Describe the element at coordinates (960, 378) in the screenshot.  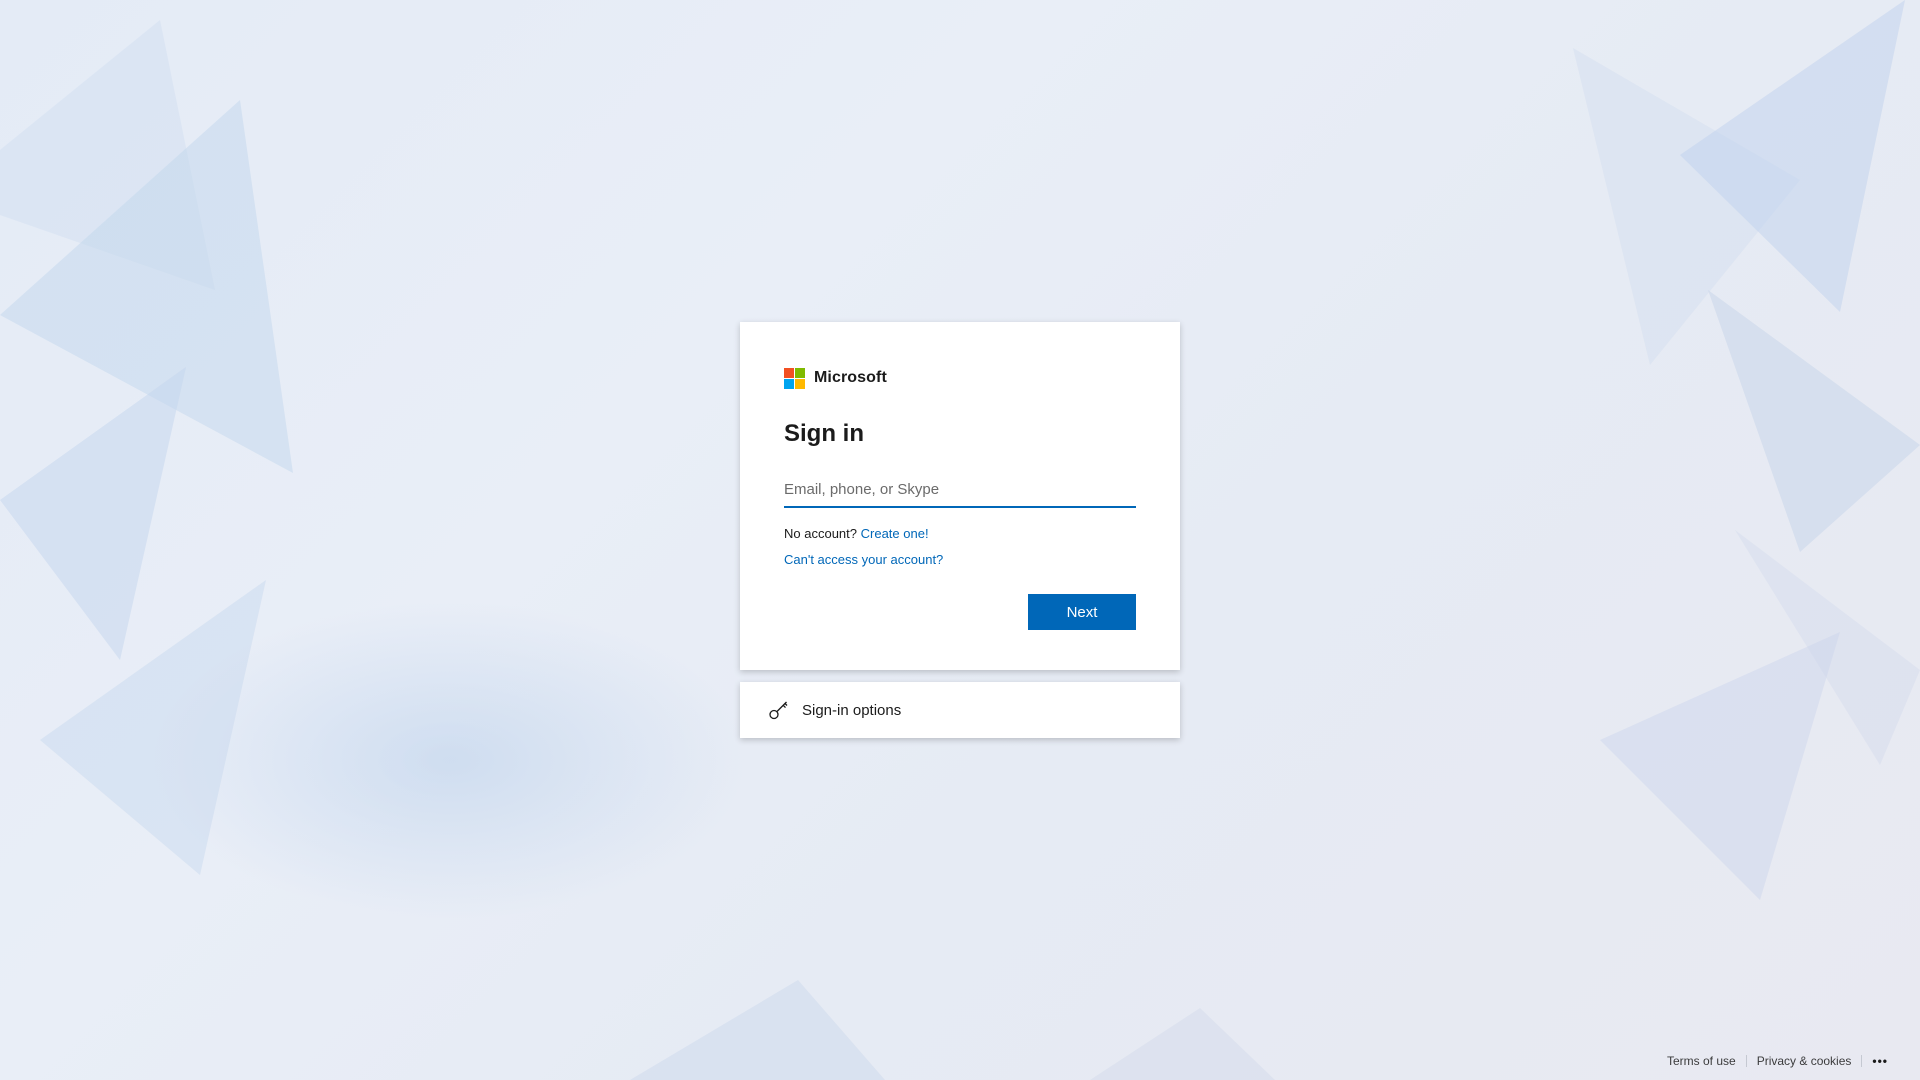
I see `brand: Microsoft` at that location.